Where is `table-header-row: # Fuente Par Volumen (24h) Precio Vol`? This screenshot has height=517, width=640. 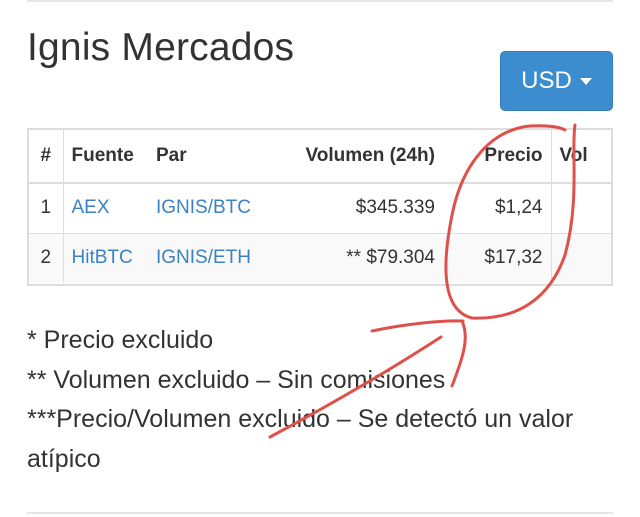 table-header-row: # Fuente Par Volumen (24h) Precio Vol is located at coordinates (320, 157).